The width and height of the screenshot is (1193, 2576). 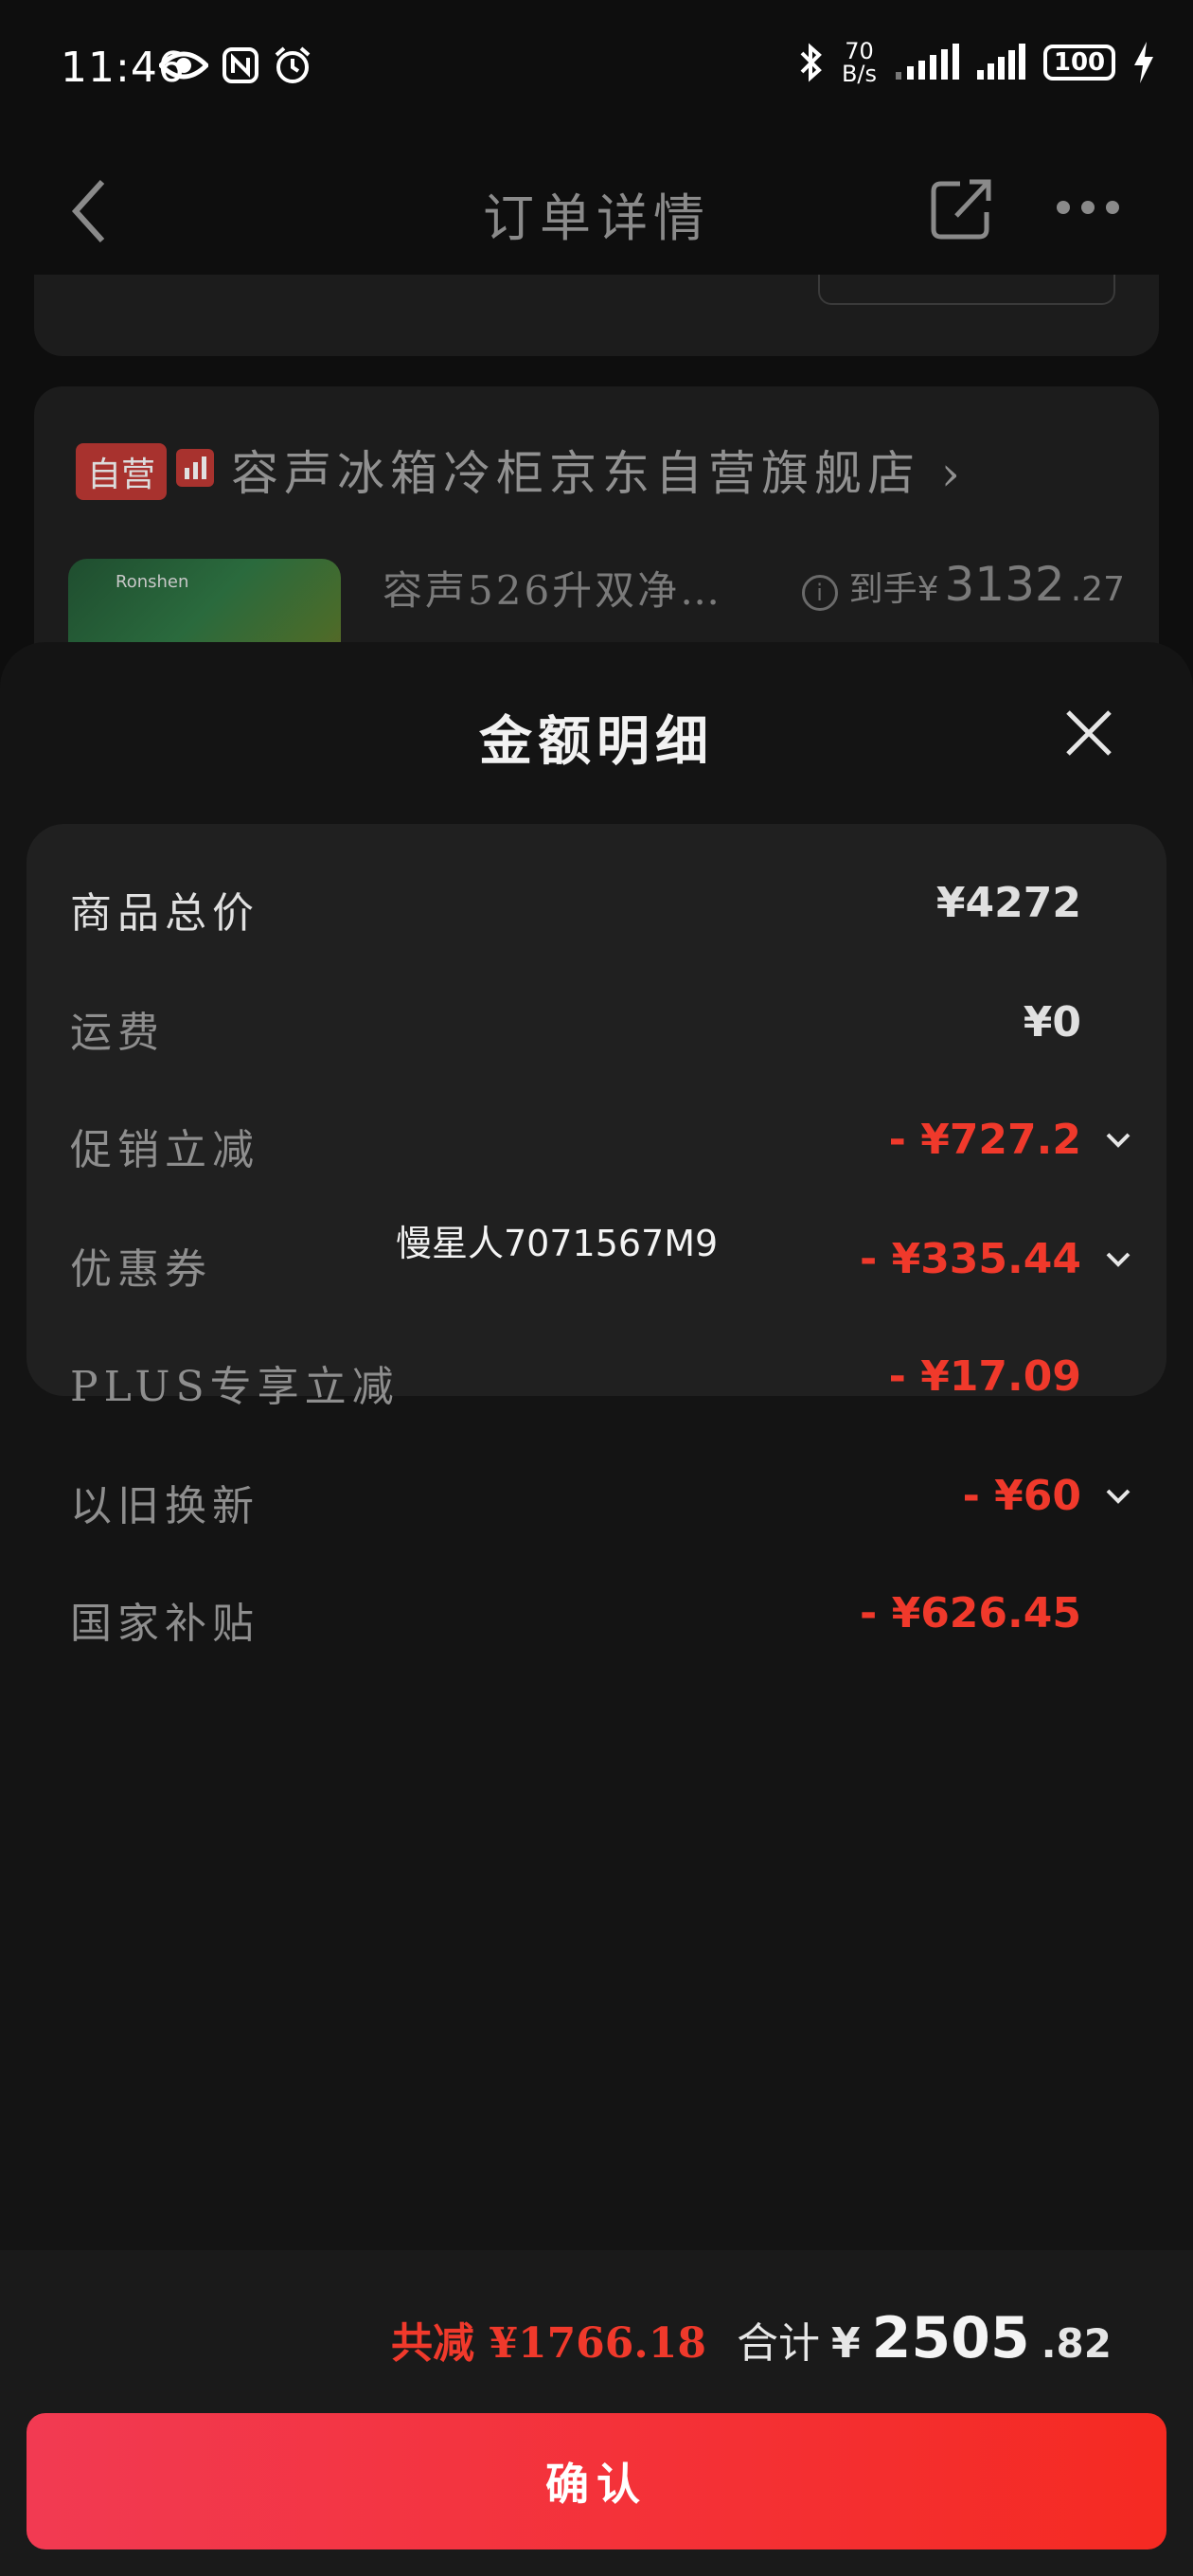 What do you see at coordinates (778, 2343) in the screenshot?
I see `total-label: 合计` at bounding box center [778, 2343].